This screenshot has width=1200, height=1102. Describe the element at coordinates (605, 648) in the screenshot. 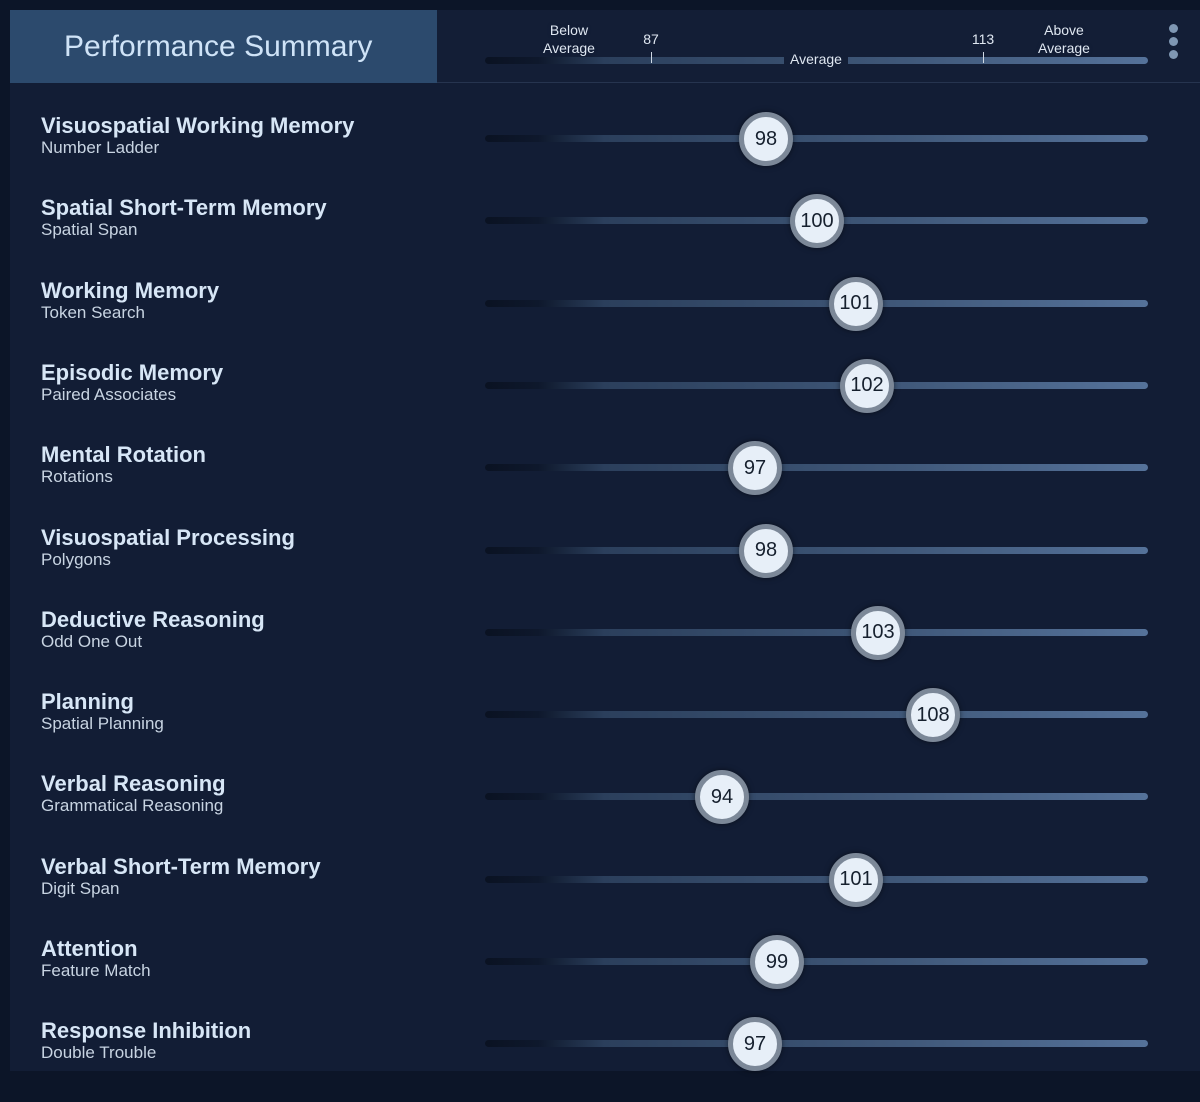

I see `score-row: Deductive Reasoning Odd One Out 103` at that location.